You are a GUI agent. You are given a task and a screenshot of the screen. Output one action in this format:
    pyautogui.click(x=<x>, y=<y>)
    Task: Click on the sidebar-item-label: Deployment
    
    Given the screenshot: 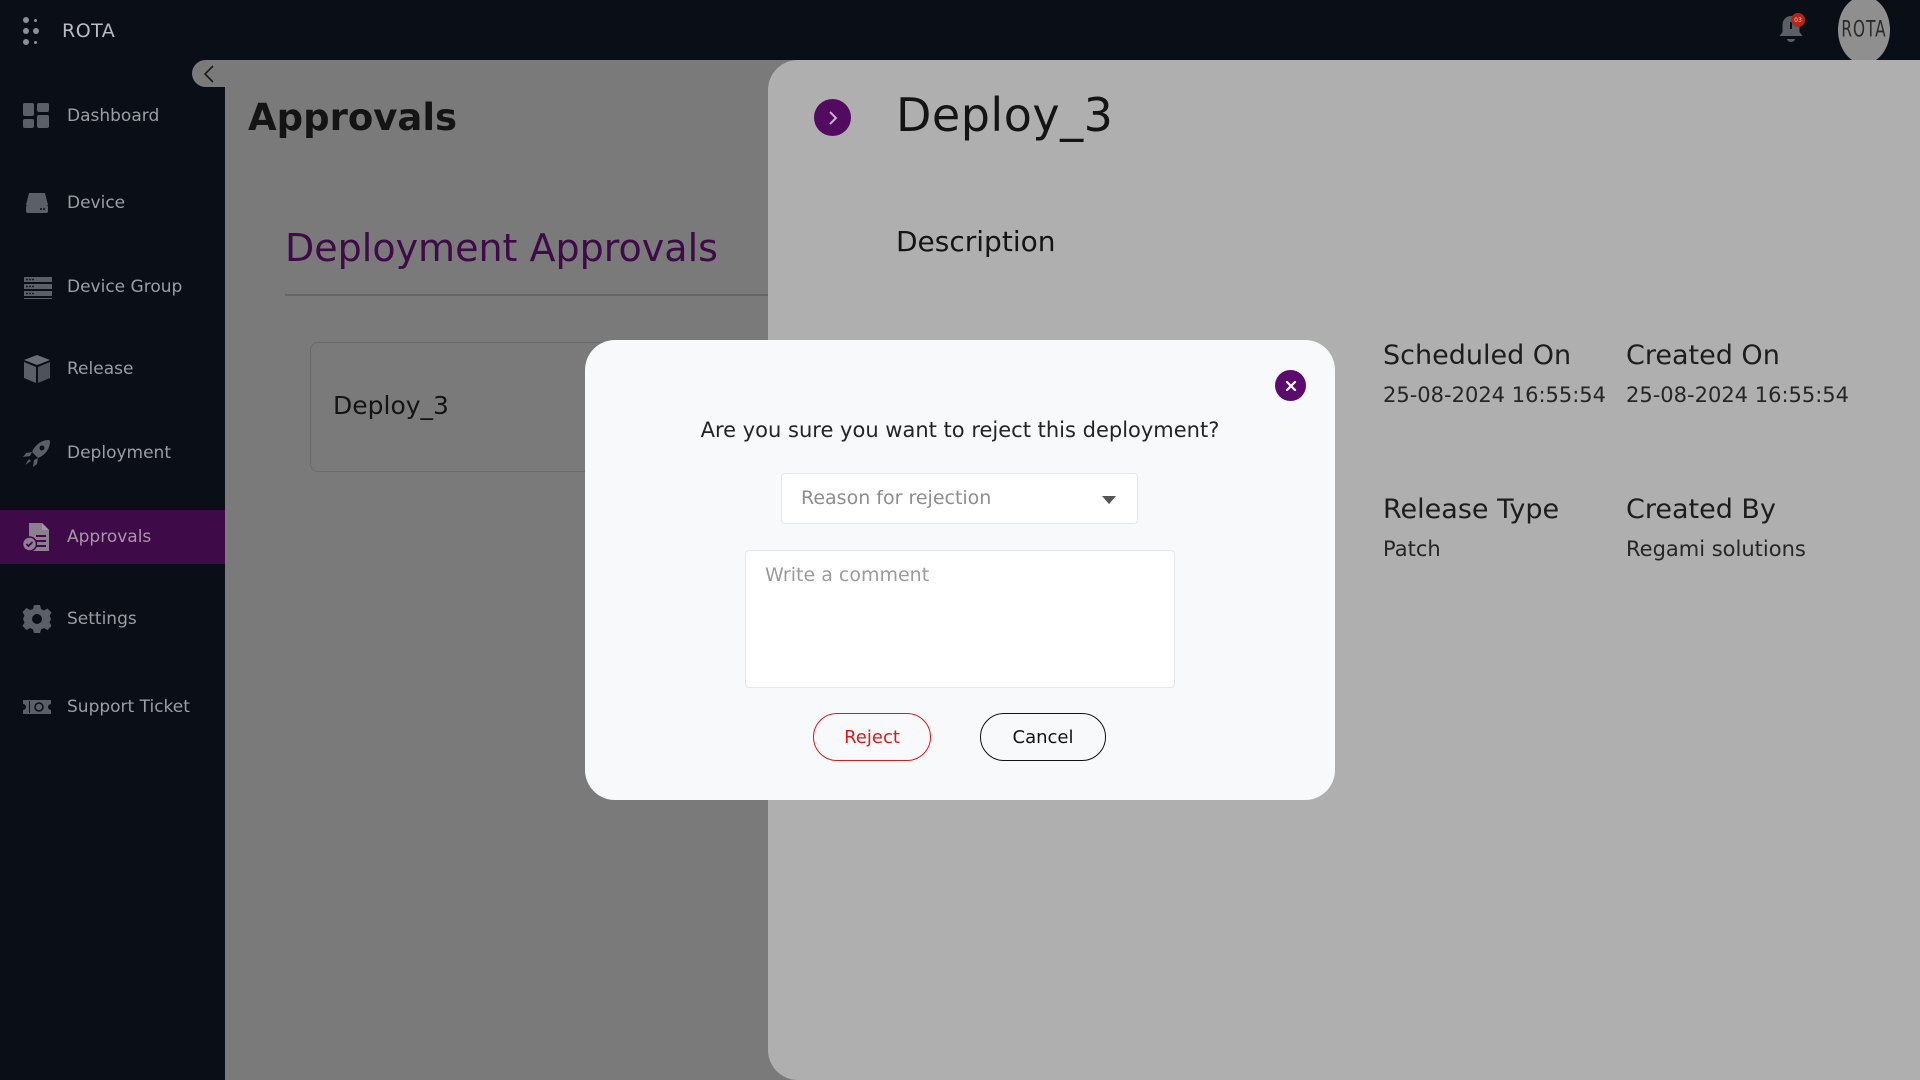 What is the action you would take?
    pyautogui.click(x=119, y=453)
    